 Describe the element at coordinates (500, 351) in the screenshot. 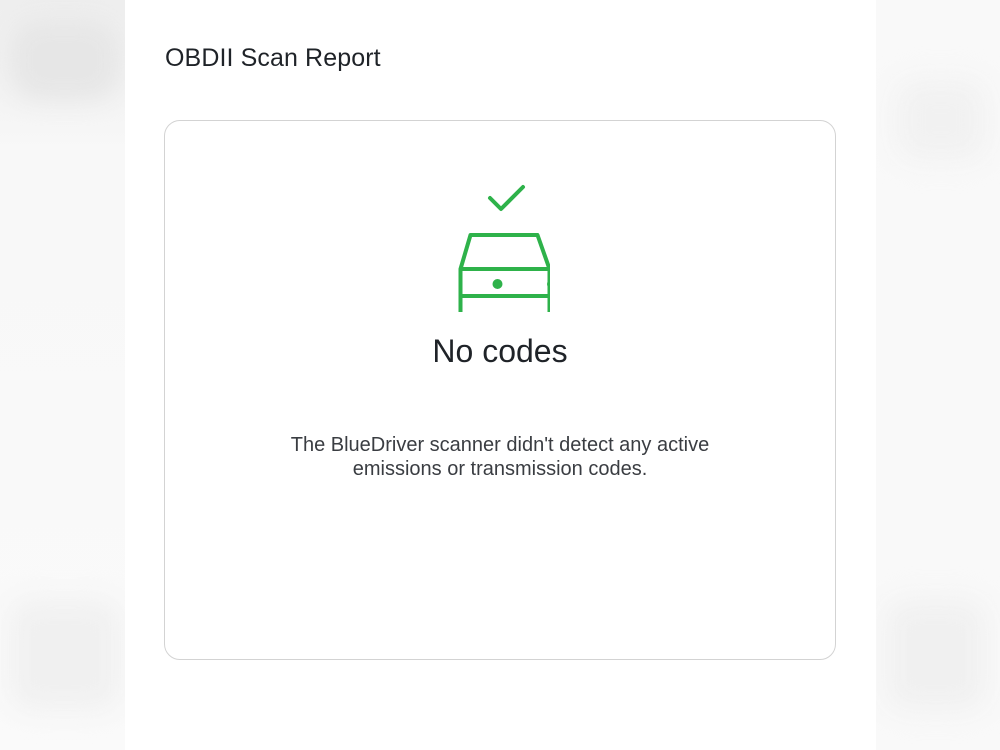

I see `status-title: No codes` at that location.